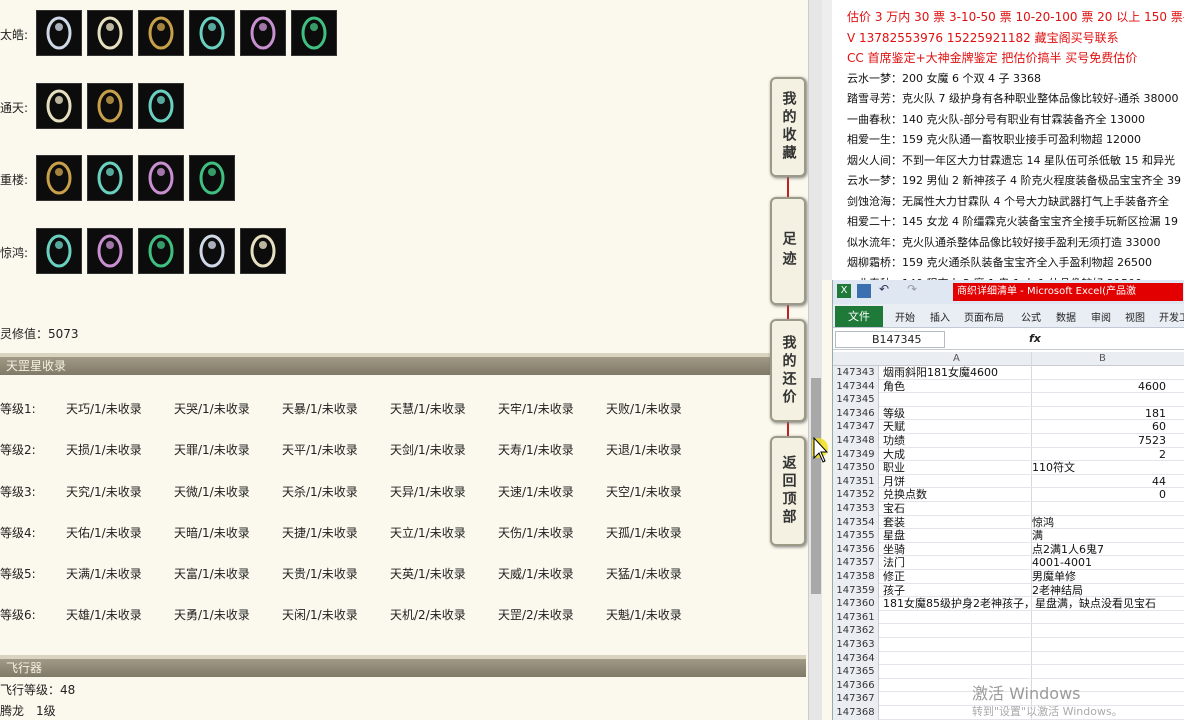  Describe the element at coordinates (856, 645) in the screenshot. I see `row-number: 147363` at that location.